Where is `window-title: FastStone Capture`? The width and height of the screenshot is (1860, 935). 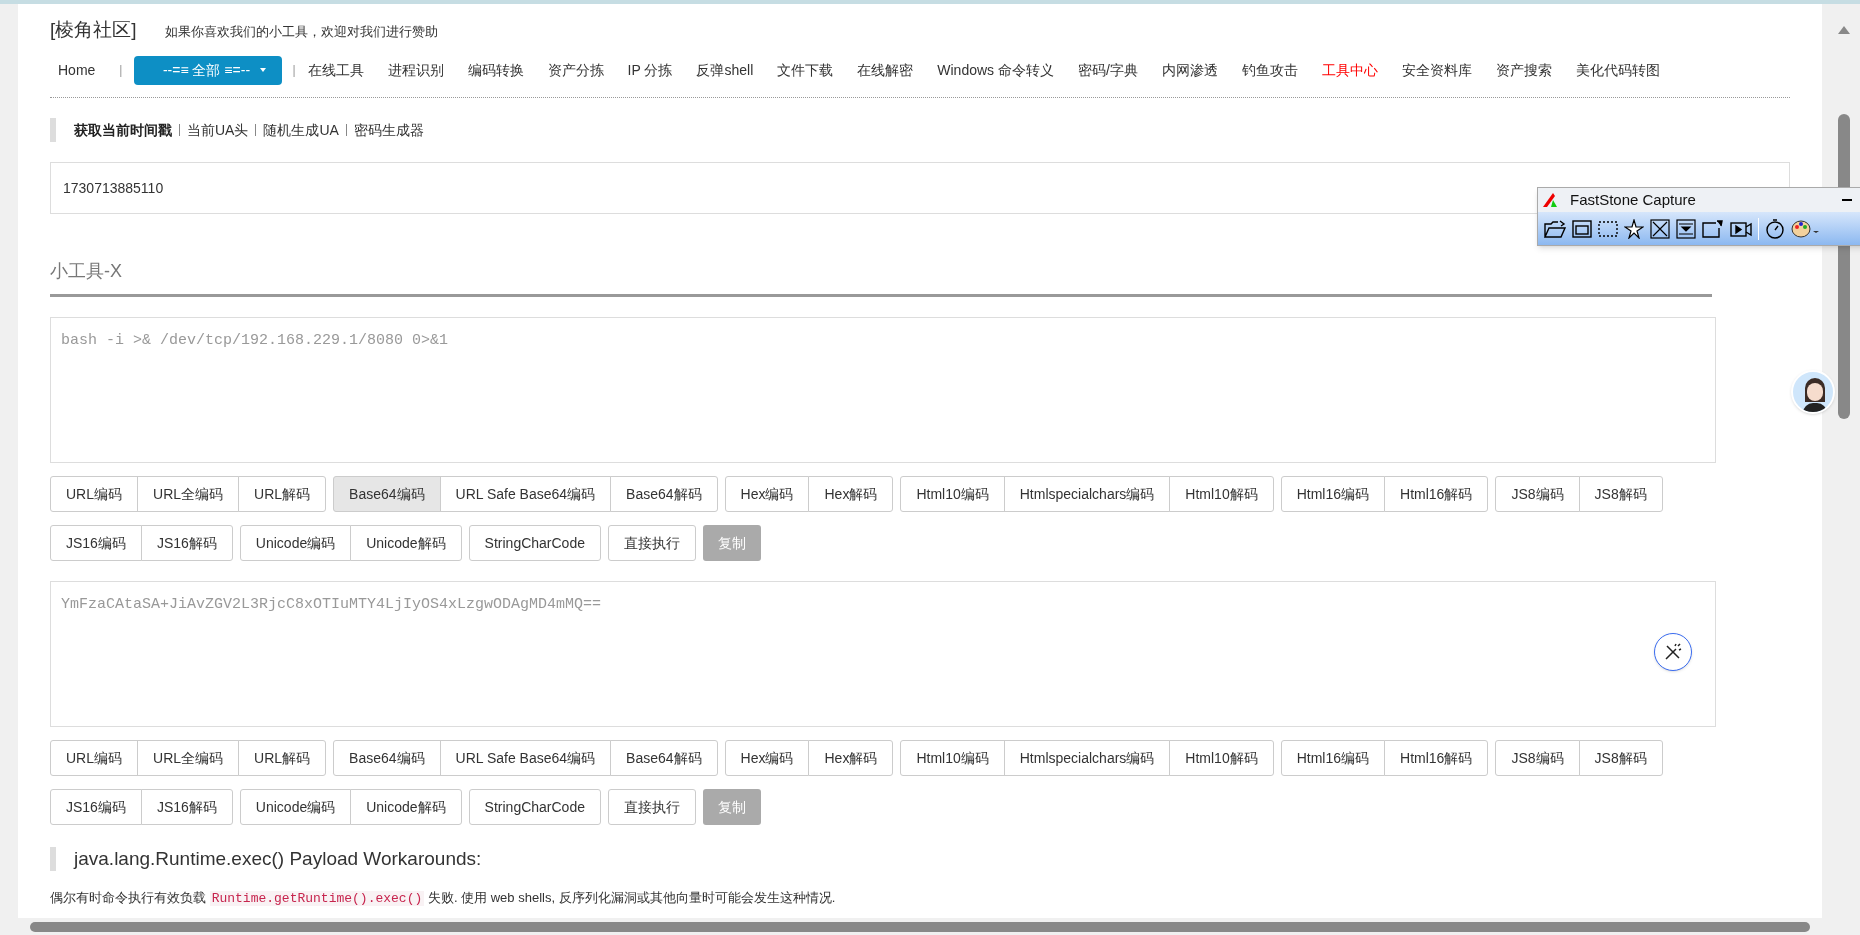
window-title: FastStone Capture is located at coordinates (1633, 199).